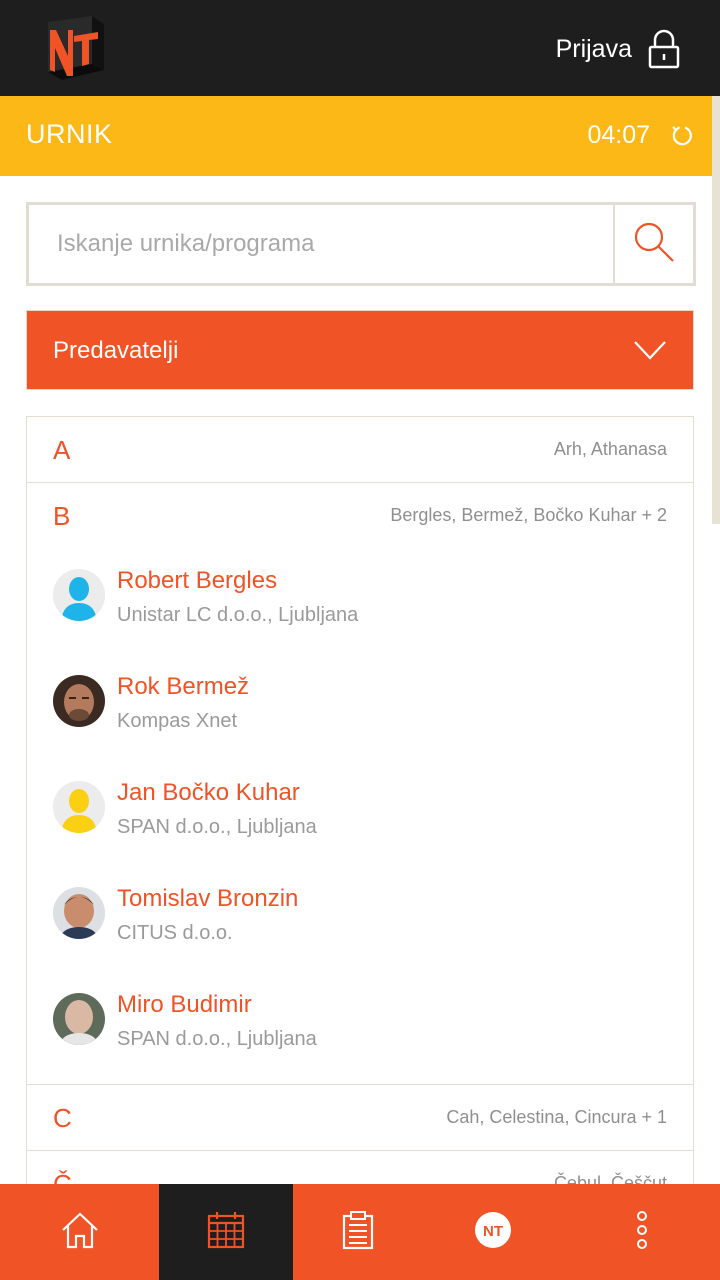 This screenshot has height=1280, width=720. What do you see at coordinates (682, 138) in the screenshot?
I see `refresh-icon` at bounding box center [682, 138].